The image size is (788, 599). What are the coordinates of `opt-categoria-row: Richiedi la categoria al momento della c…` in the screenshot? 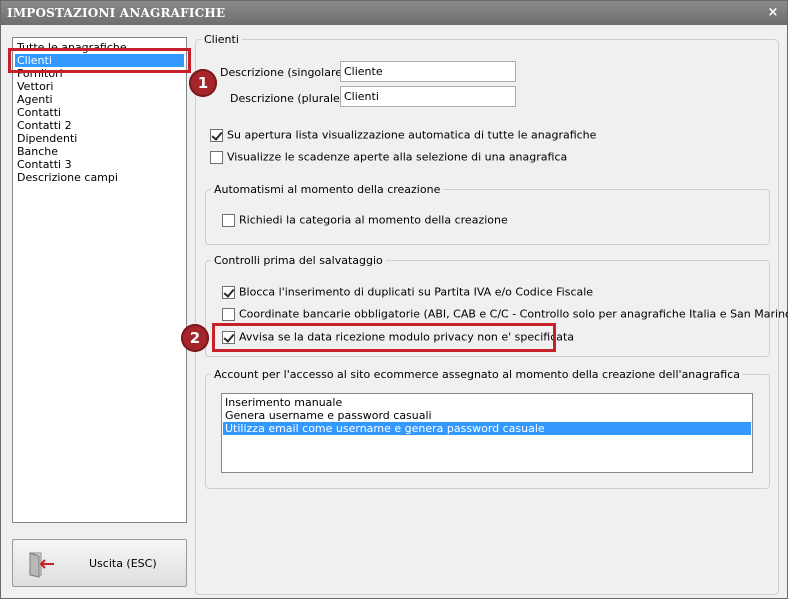 It's located at (365, 220).